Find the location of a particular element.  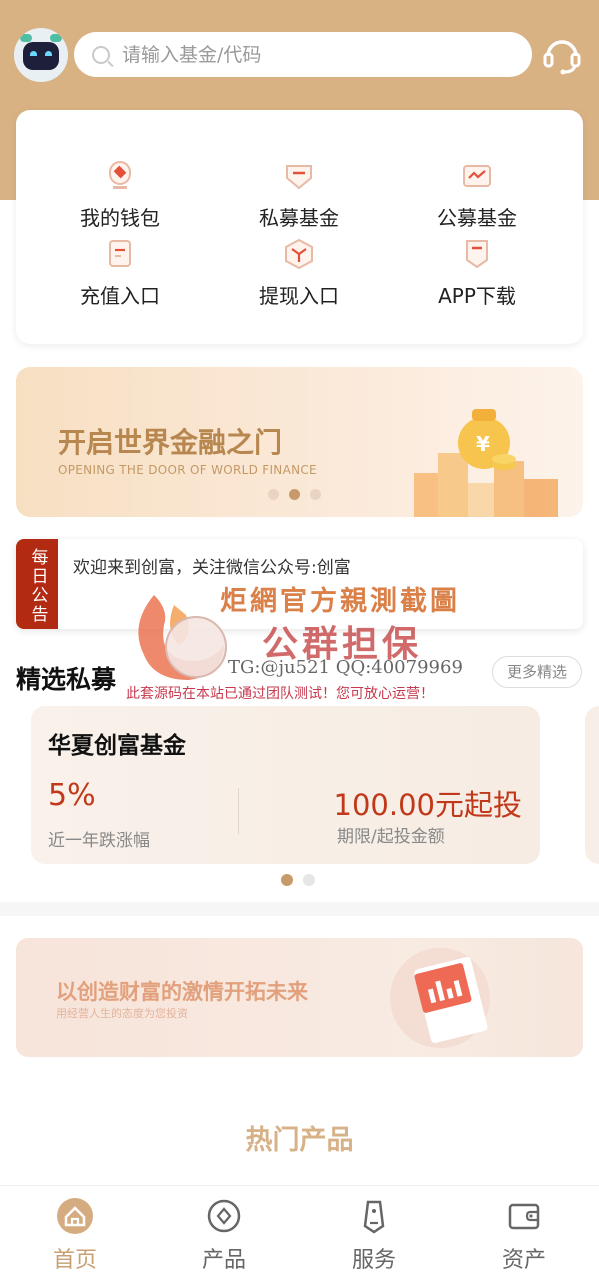

watermark-contact: TG:@ju521 QQ:40079969 is located at coordinates (345, 667).